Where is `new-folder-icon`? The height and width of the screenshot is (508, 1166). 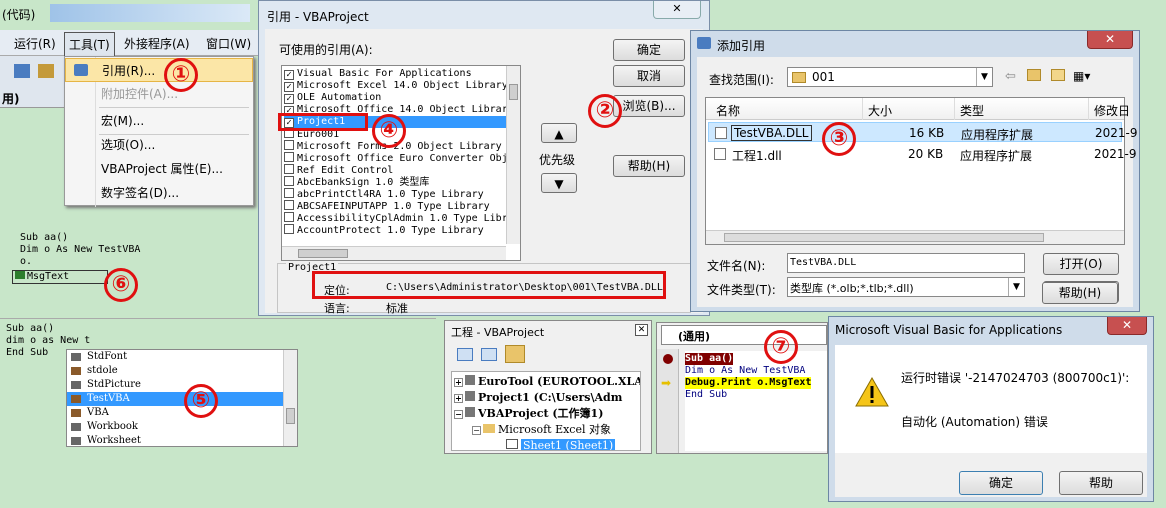
new-folder-icon is located at coordinates (1058, 75).